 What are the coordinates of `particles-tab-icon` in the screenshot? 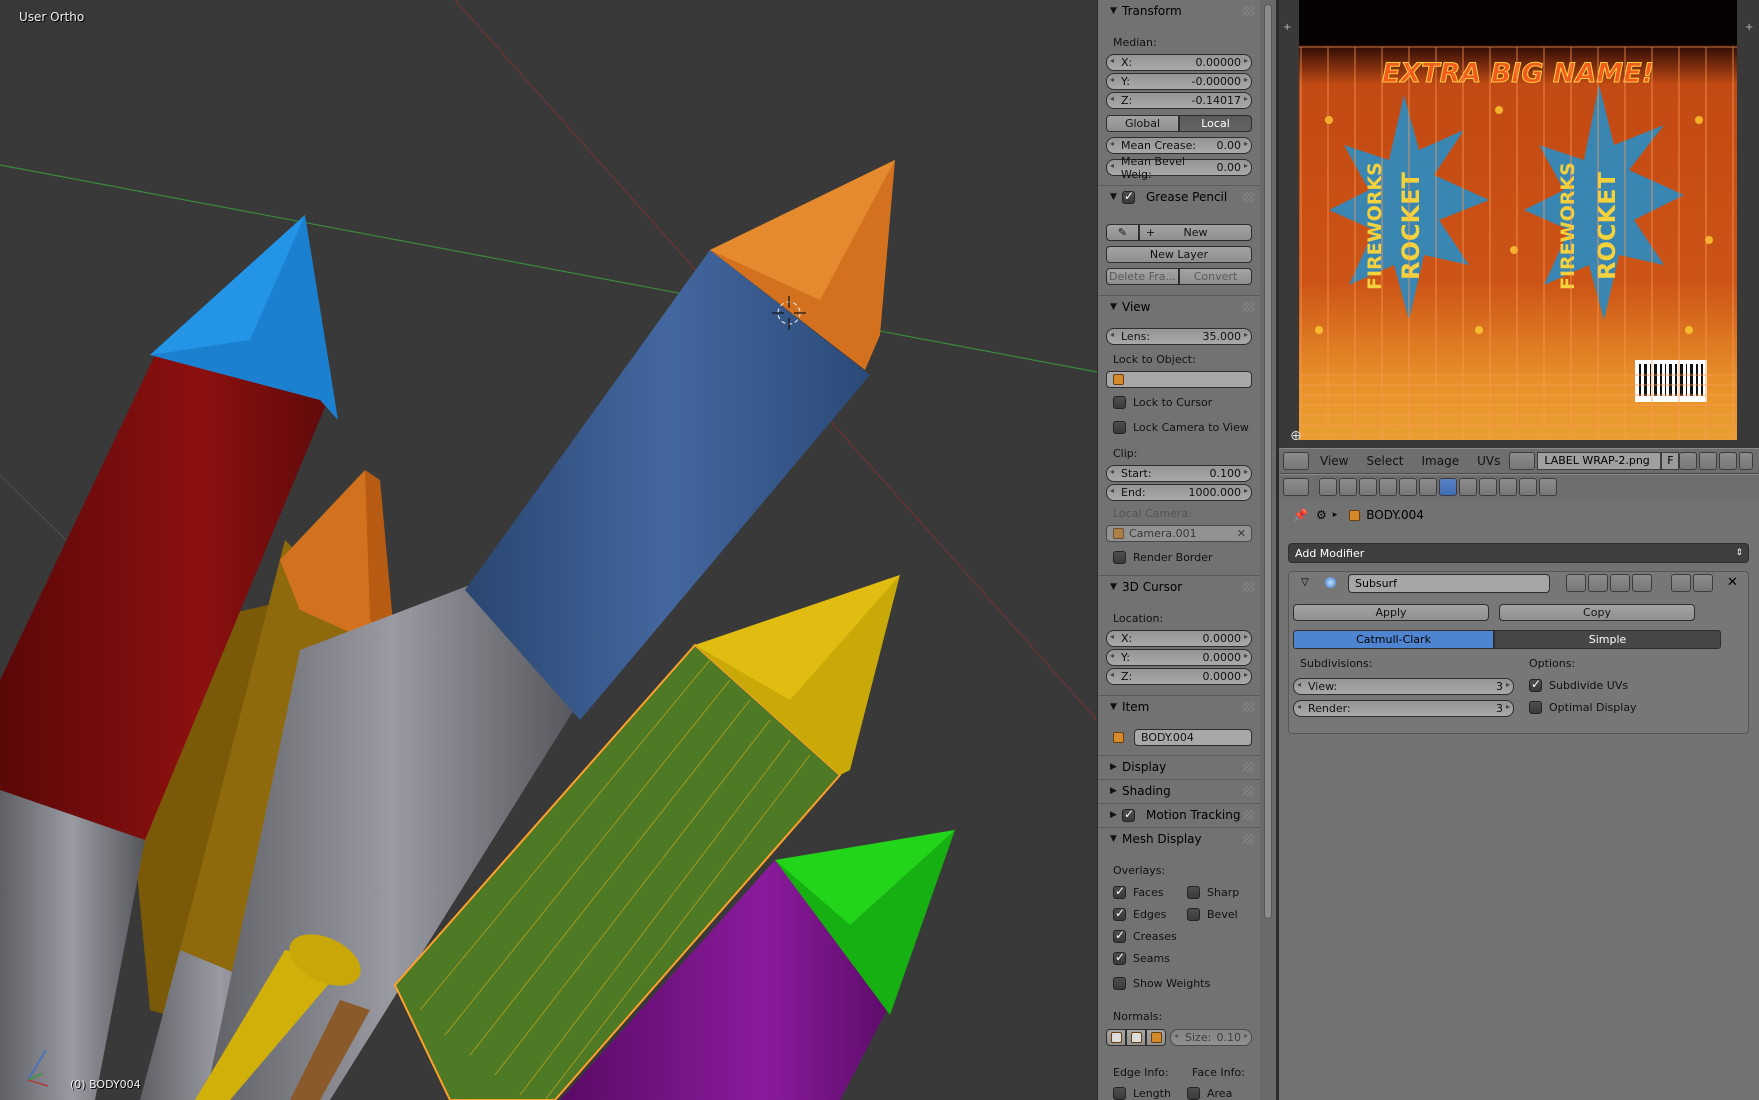 It's located at (1528, 487).